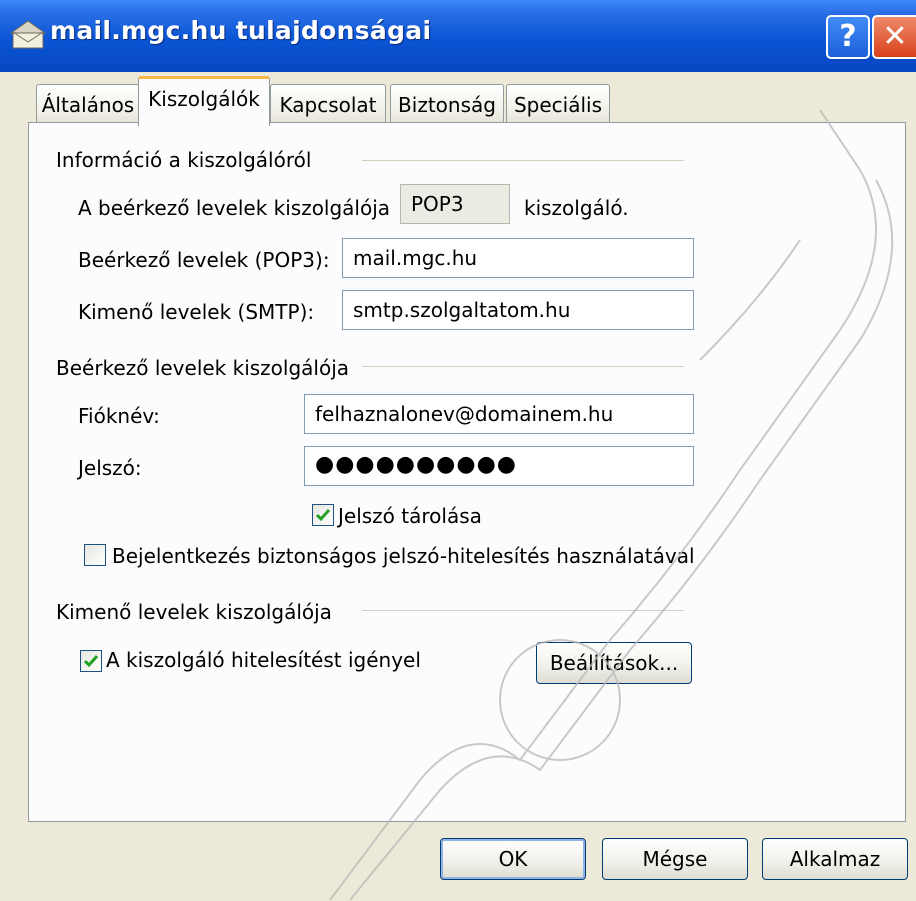  What do you see at coordinates (458, 36) in the screenshot?
I see `title-bar: mail.mgc.hu tulajdonságai ? ✕` at bounding box center [458, 36].